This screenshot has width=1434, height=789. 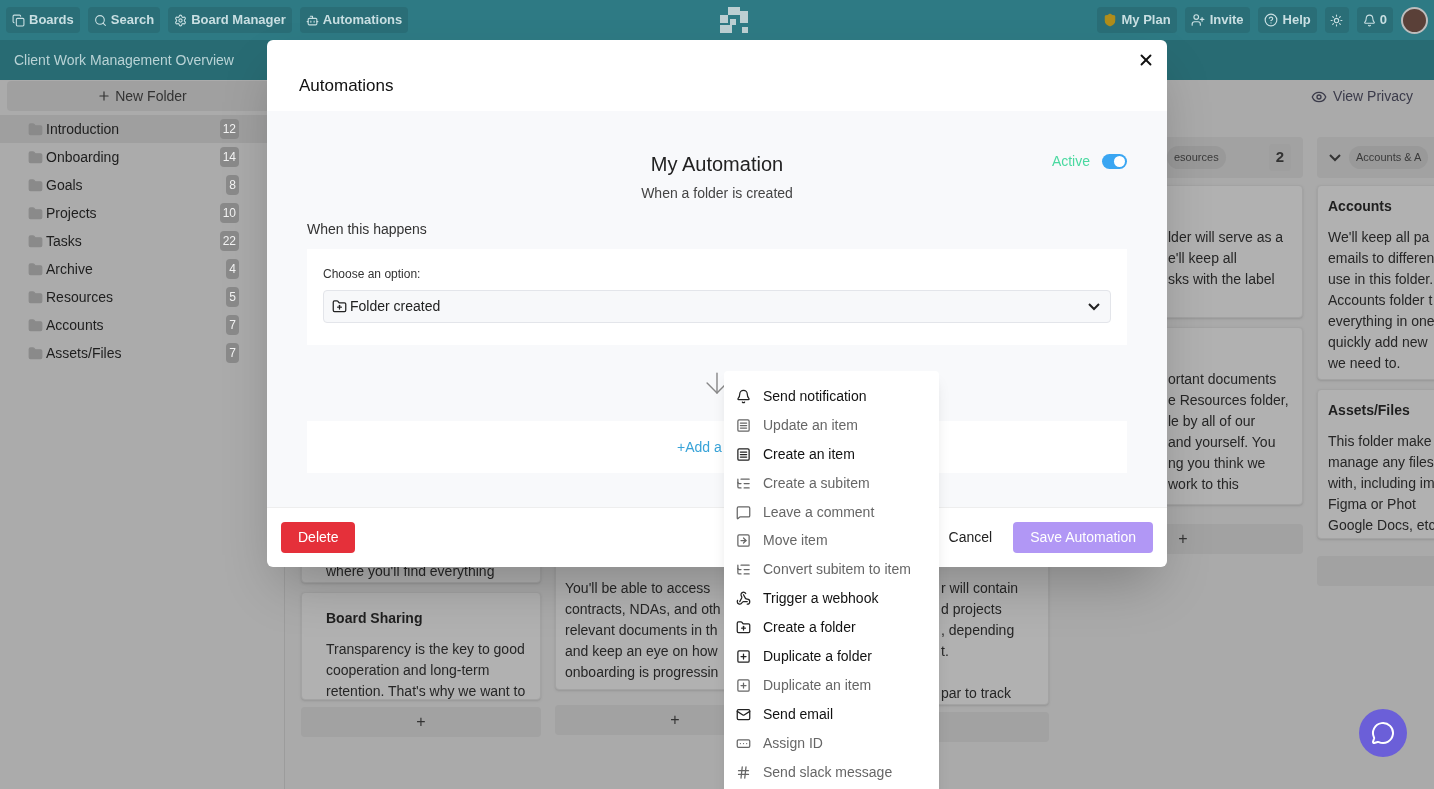 I want to click on field-label: Choose an option:, so click(x=372, y=274).